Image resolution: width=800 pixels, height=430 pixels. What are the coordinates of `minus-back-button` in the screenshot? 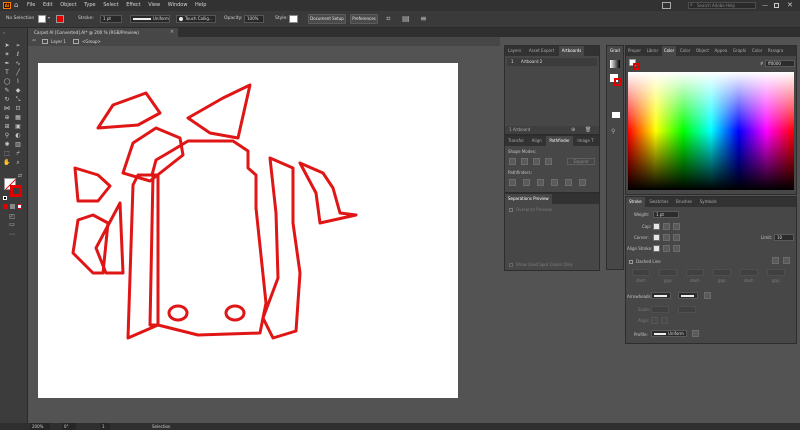 It's located at (582, 182).